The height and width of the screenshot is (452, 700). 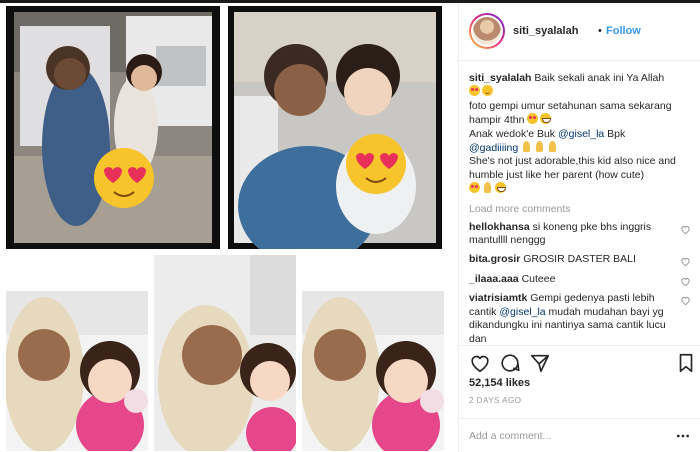 What do you see at coordinates (599, 78) in the screenshot?
I see `caption-line-1: Baik sekali anak ini Ya Allah` at bounding box center [599, 78].